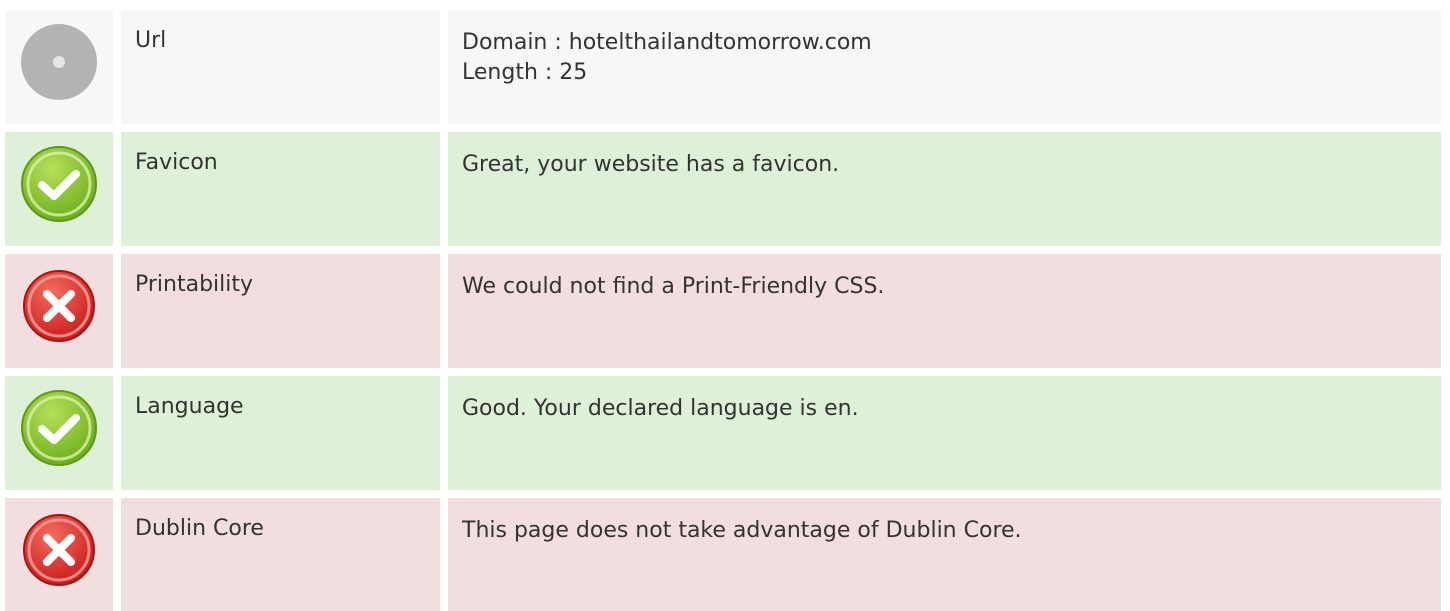 This screenshot has width=1450, height=611. Describe the element at coordinates (280, 311) in the screenshot. I see `check-label: Printability` at that location.